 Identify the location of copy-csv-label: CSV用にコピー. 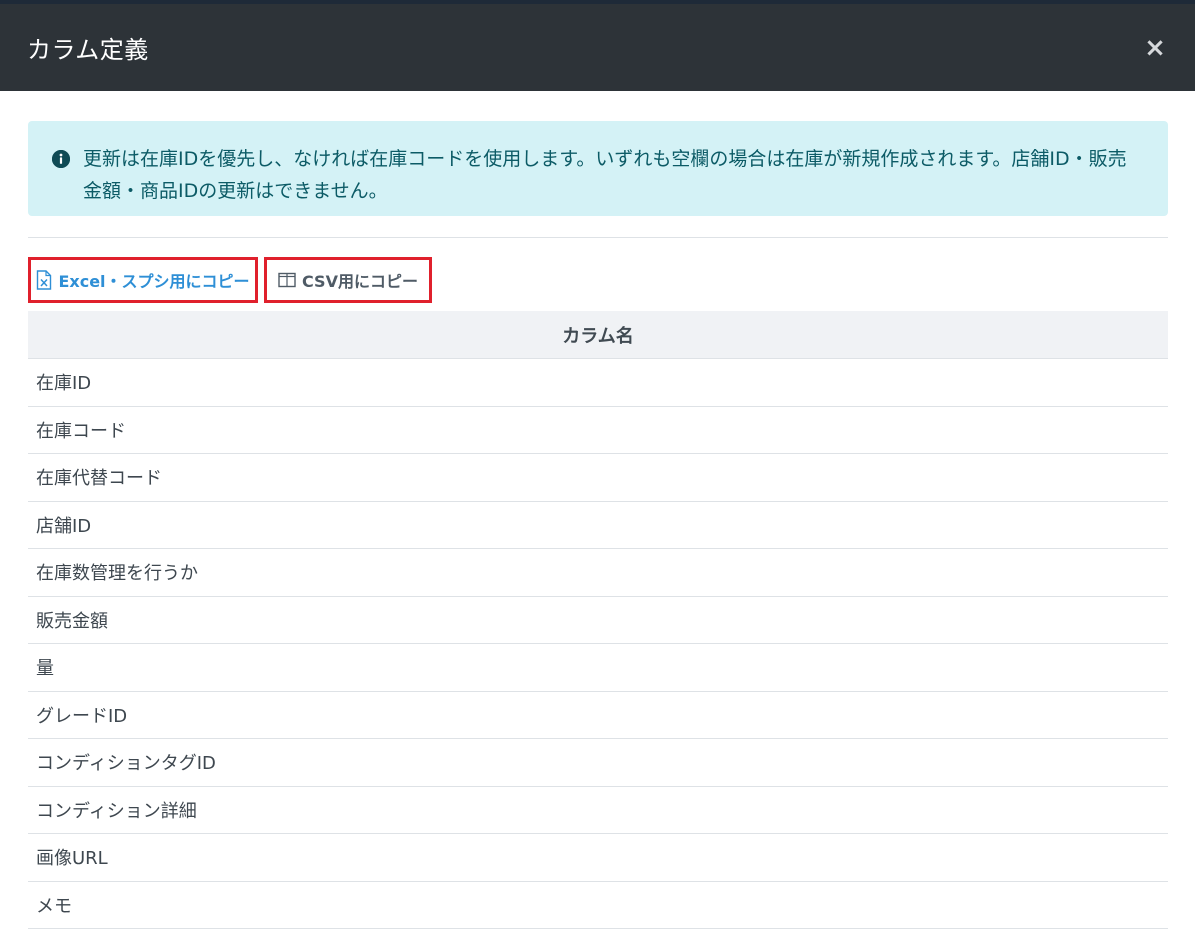
(360, 281).